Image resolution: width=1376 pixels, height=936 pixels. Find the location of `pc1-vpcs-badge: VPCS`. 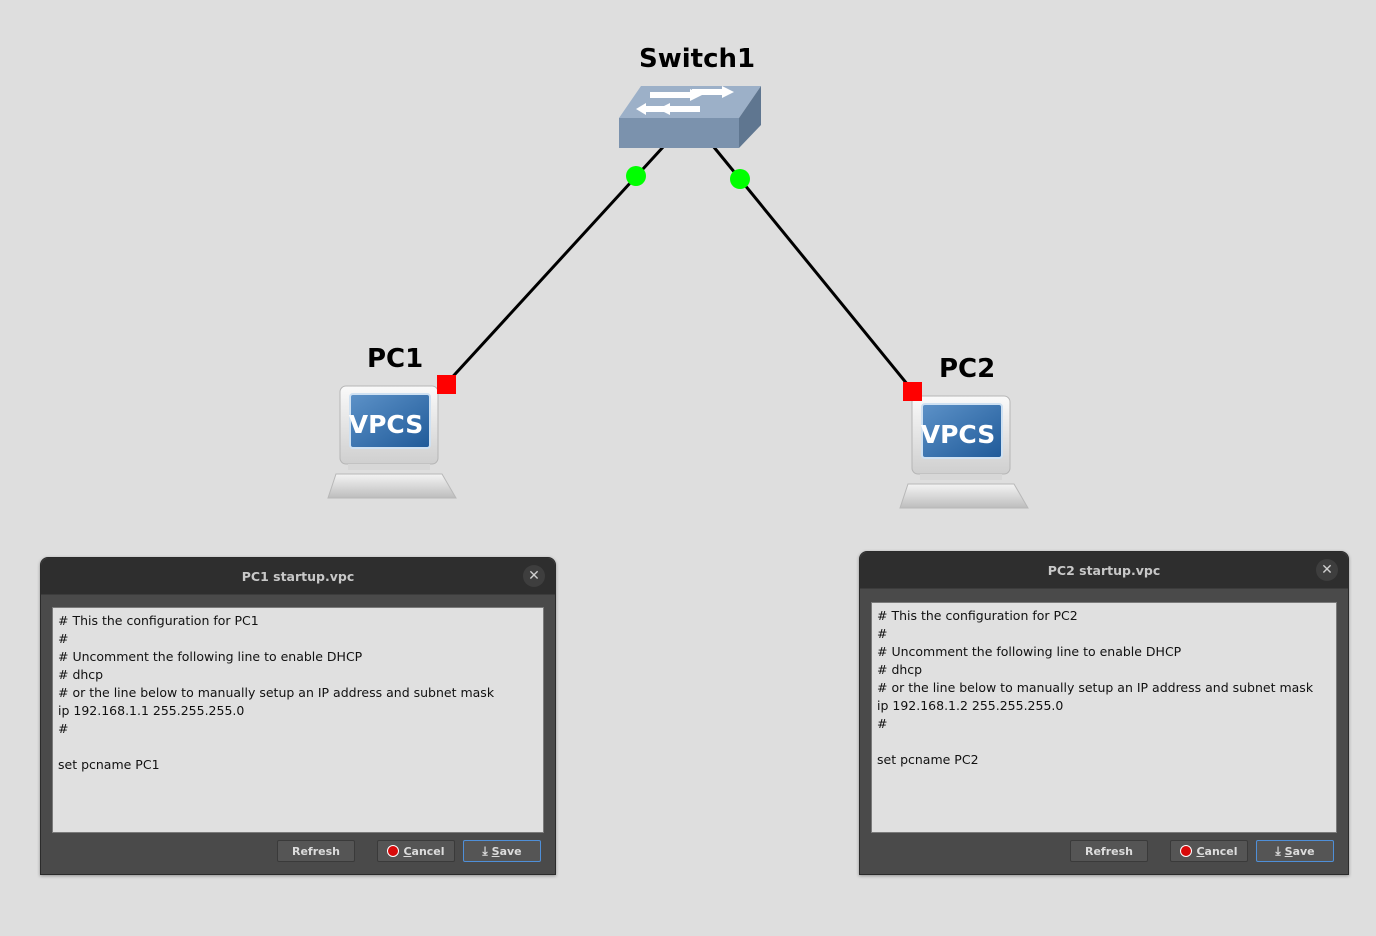

pc1-vpcs-badge: VPCS is located at coordinates (386, 424).